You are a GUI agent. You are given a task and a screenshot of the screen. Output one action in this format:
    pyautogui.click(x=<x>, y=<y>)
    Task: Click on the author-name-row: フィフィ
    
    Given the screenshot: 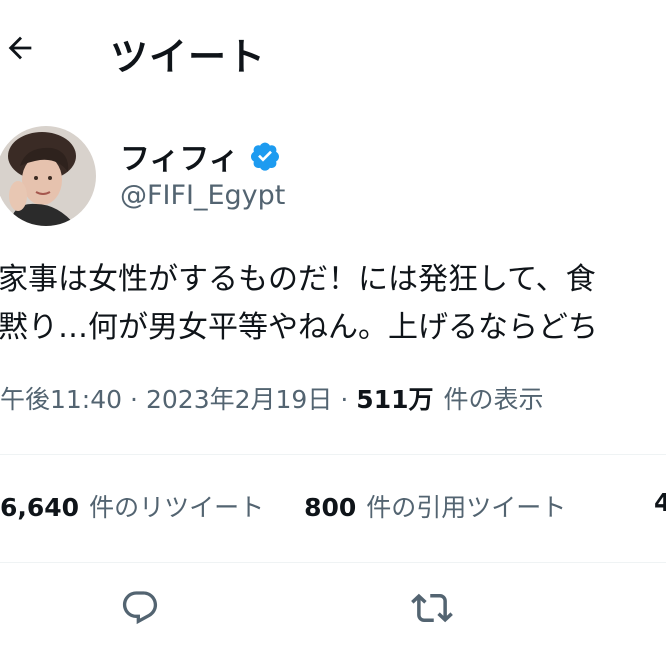 What is the action you would take?
    pyautogui.click(x=200, y=156)
    